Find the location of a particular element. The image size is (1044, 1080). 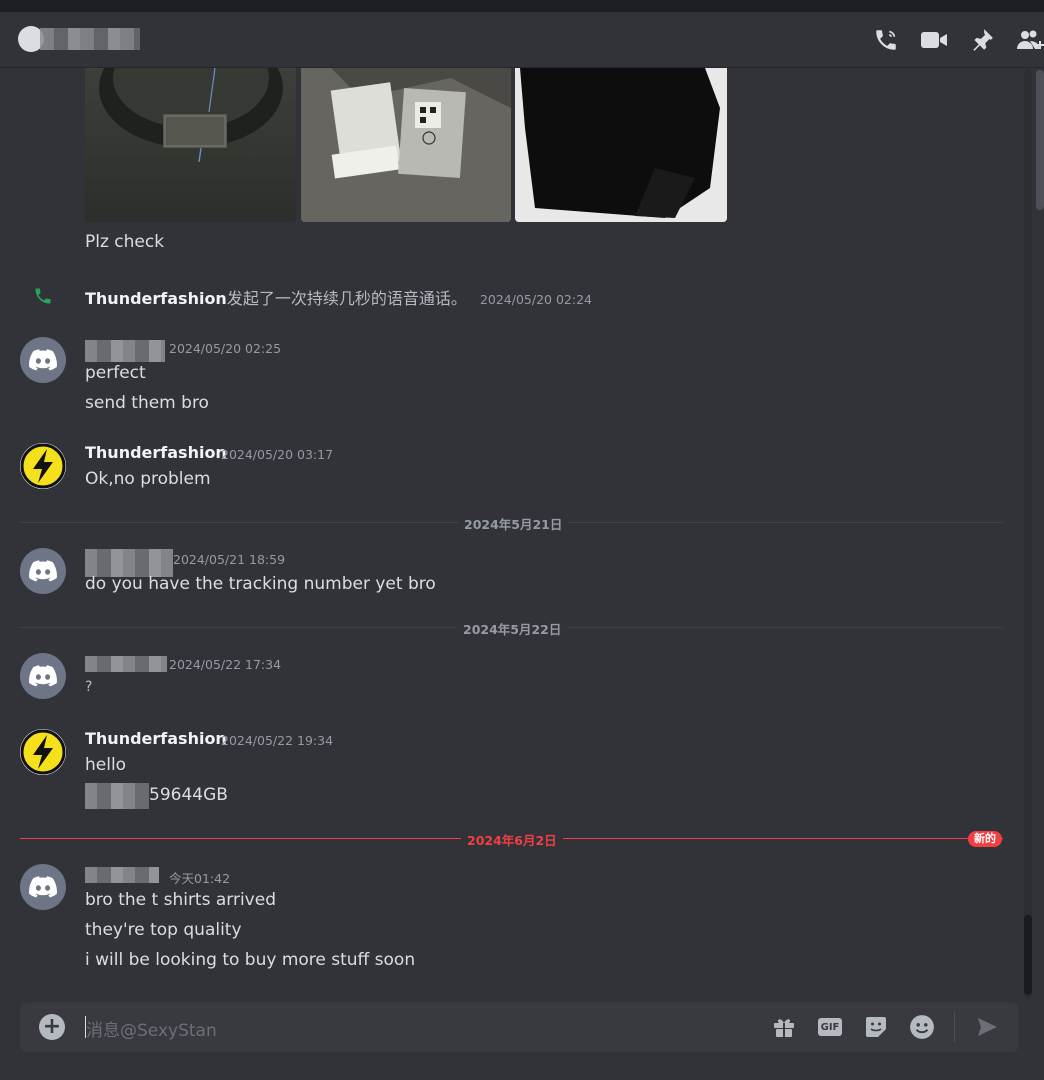

message-composer: + 消息@SexyStan GIF is located at coordinates (519, 1027).